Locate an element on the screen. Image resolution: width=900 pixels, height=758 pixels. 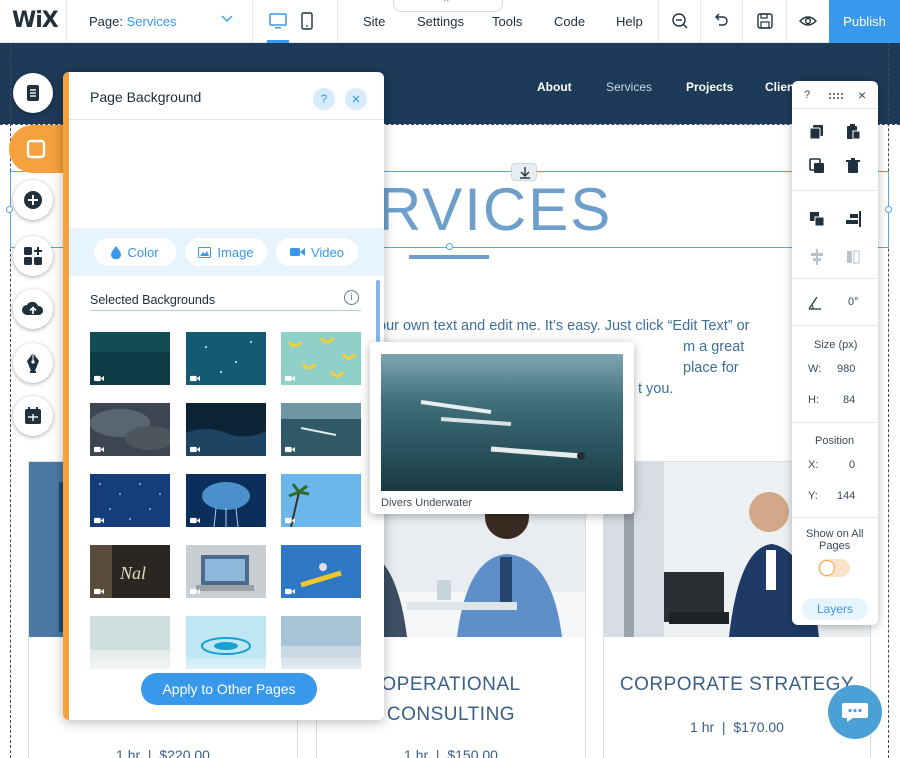
cloud-upload-icon is located at coordinates (33, 308).